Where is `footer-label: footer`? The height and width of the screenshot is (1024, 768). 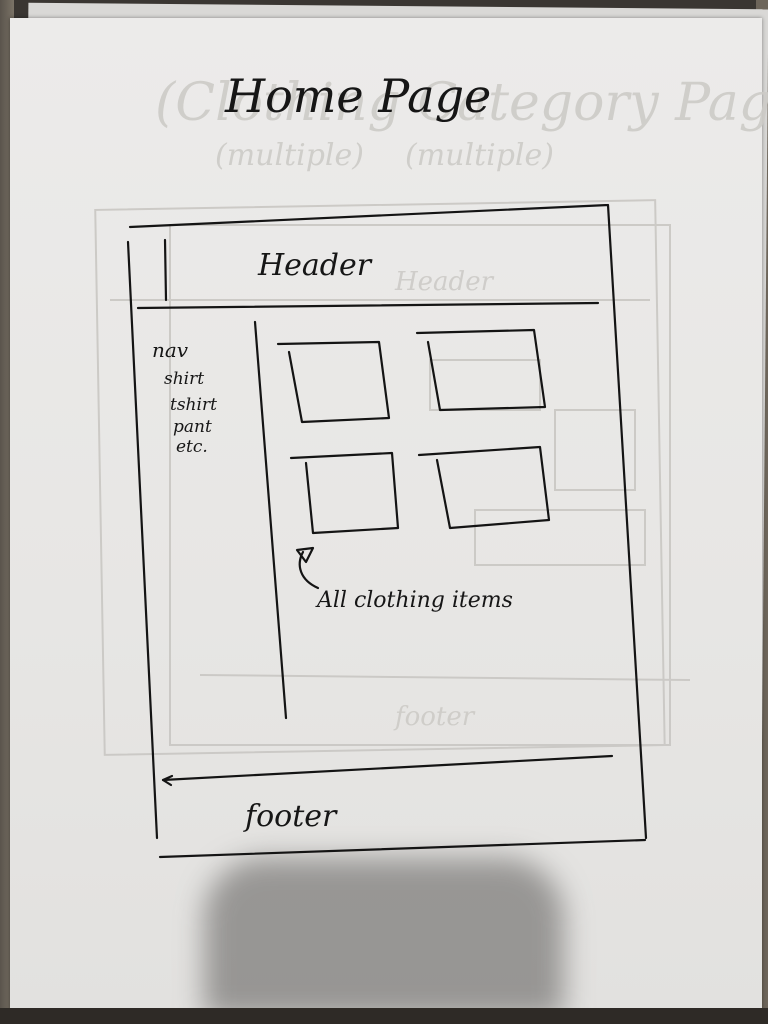
footer-label: footer is located at coordinates (290, 816).